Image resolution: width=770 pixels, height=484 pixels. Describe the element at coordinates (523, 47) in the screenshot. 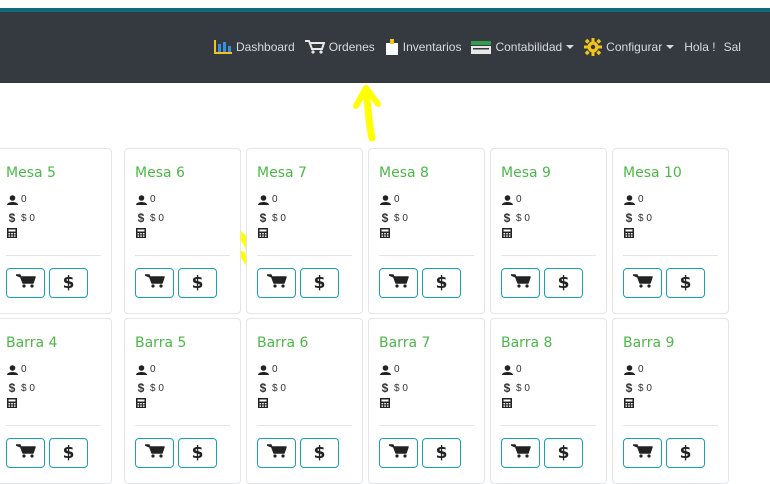

I see `nav-contabilidad: Contabilidad` at that location.